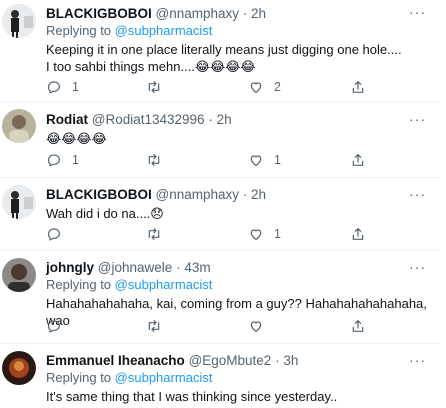  What do you see at coordinates (115, 360) in the screenshot?
I see `display-name: Emmanuel Iheanacho` at bounding box center [115, 360].